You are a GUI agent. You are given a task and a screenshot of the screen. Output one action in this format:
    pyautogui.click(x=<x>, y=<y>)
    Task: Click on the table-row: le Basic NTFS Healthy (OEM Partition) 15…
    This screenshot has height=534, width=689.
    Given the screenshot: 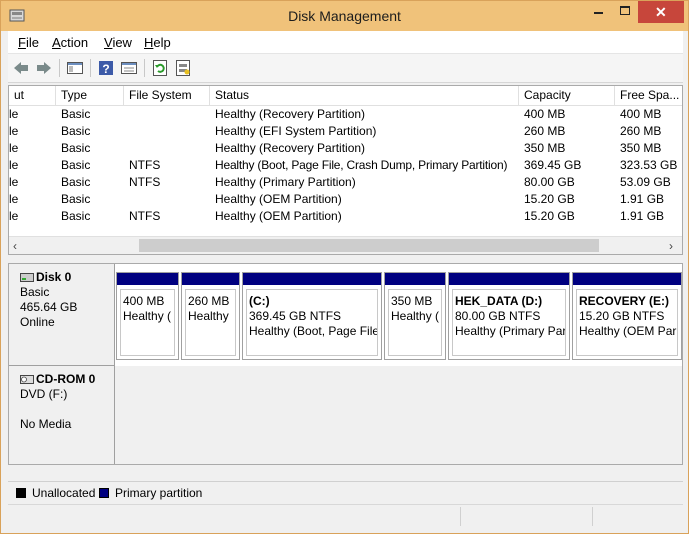 What is the action you would take?
    pyautogui.click(x=345, y=216)
    